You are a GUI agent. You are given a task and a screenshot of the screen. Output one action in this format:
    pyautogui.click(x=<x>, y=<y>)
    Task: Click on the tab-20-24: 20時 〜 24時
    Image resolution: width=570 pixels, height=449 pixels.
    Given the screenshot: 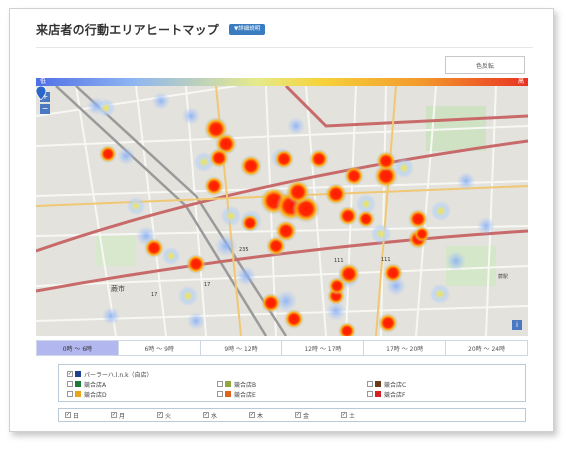 What is the action you would take?
    pyautogui.click(x=486, y=348)
    